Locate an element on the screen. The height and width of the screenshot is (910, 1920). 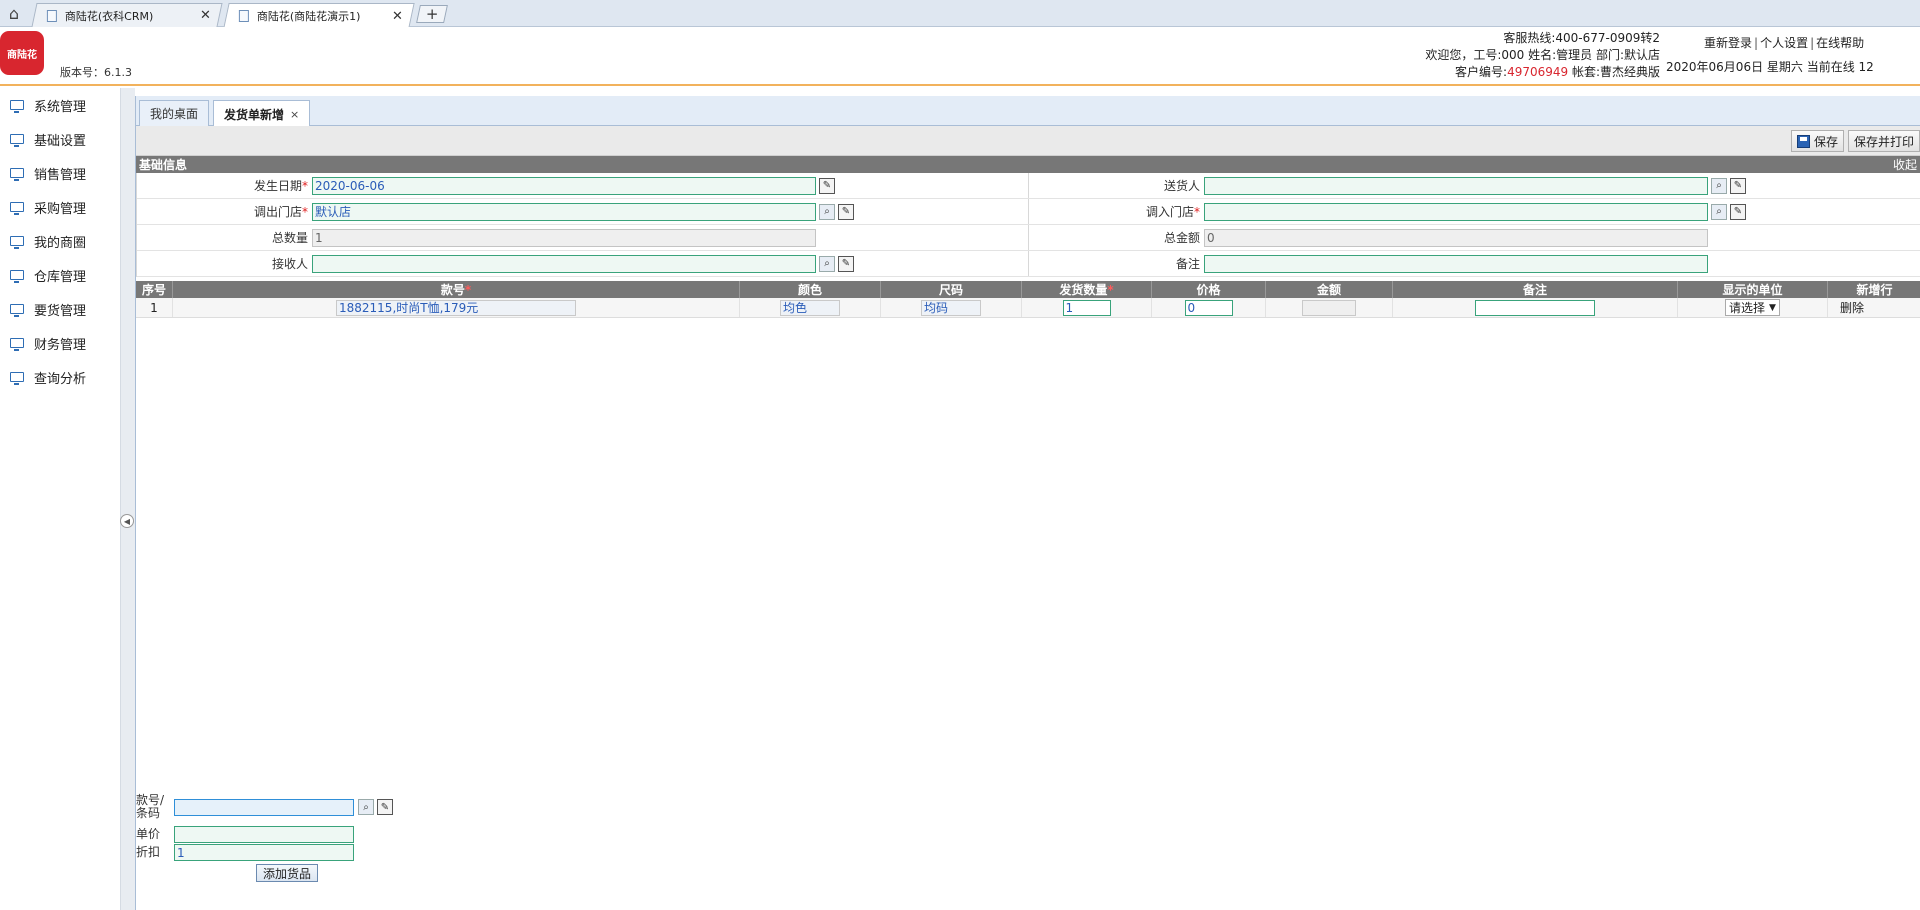
date-online-text: 2020年06月06日 星期六 当前在线 12 is located at coordinates (1770, 67).